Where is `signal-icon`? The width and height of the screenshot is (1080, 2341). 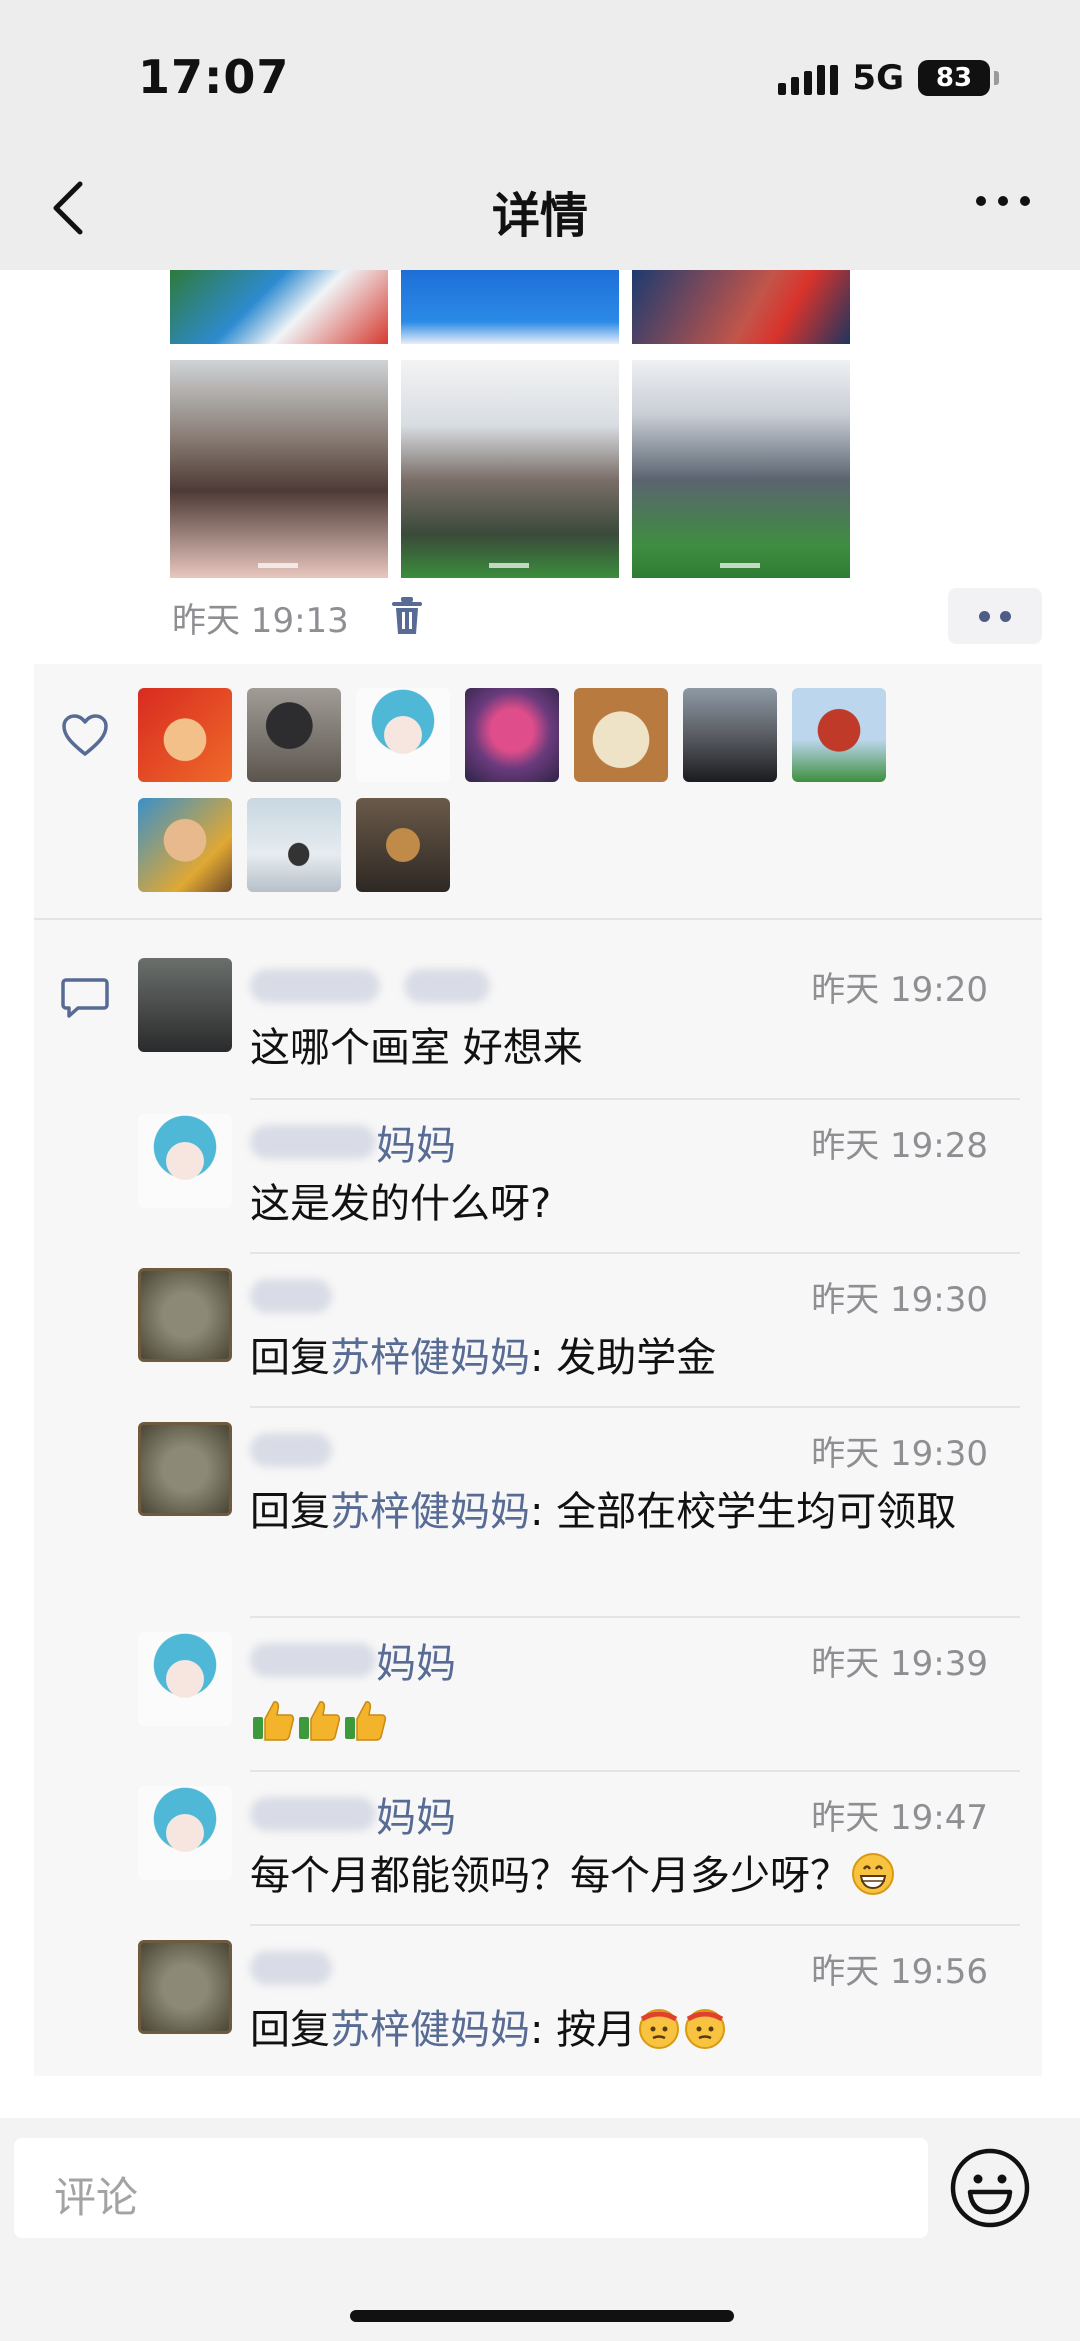 signal-icon is located at coordinates (808, 78).